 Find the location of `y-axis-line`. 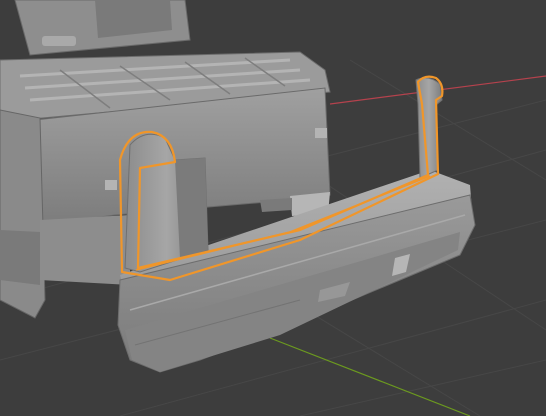

y-axis-line is located at coordinates (370, 376).